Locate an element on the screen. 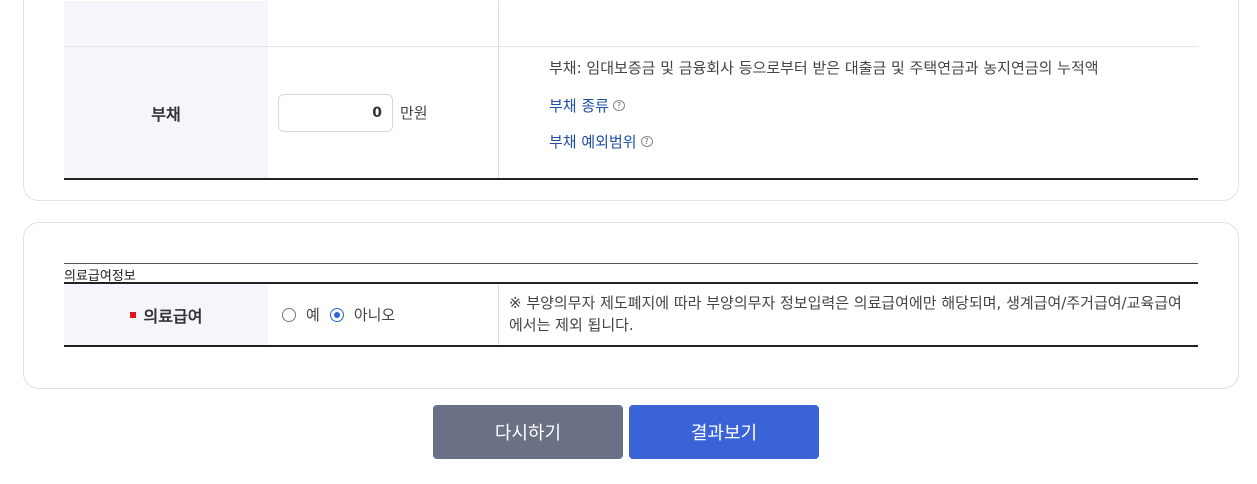 The height and width of the screenshot is (484, 1257). radio-no-label: 아니오 is located at coordinates (374, 314).